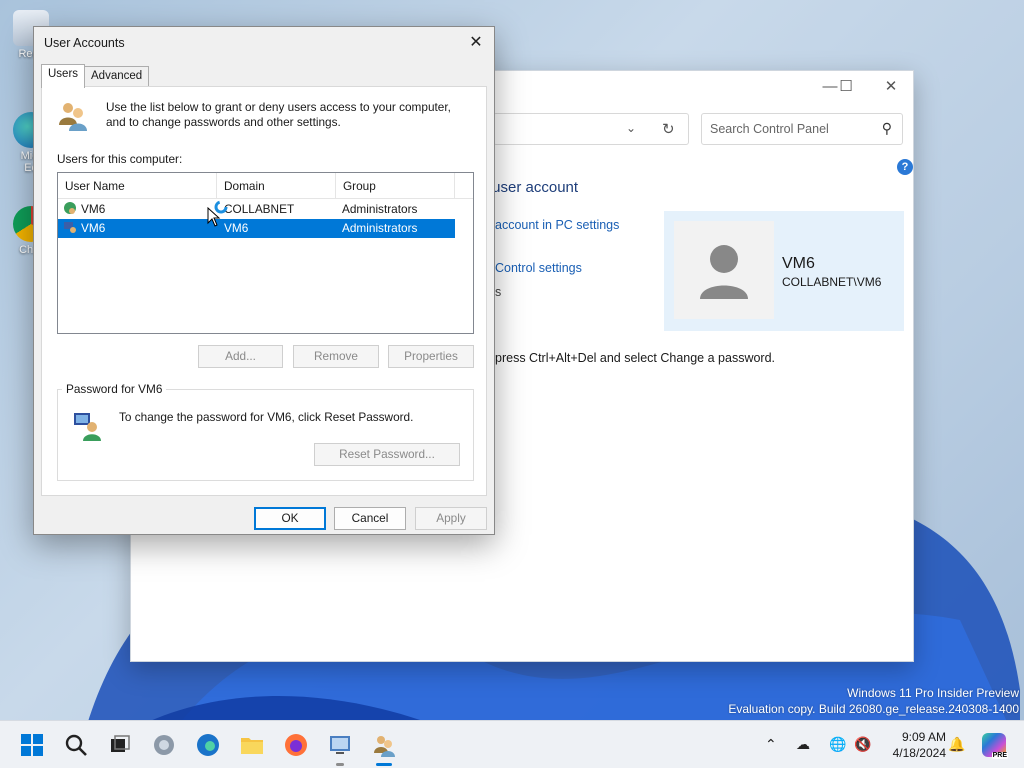 The width and height of the screenshot is (1024, 768). Describe the element at coordinates (832, 282) in the screenshot. I see `account-domain: COLLABNET\VM6` at that location.